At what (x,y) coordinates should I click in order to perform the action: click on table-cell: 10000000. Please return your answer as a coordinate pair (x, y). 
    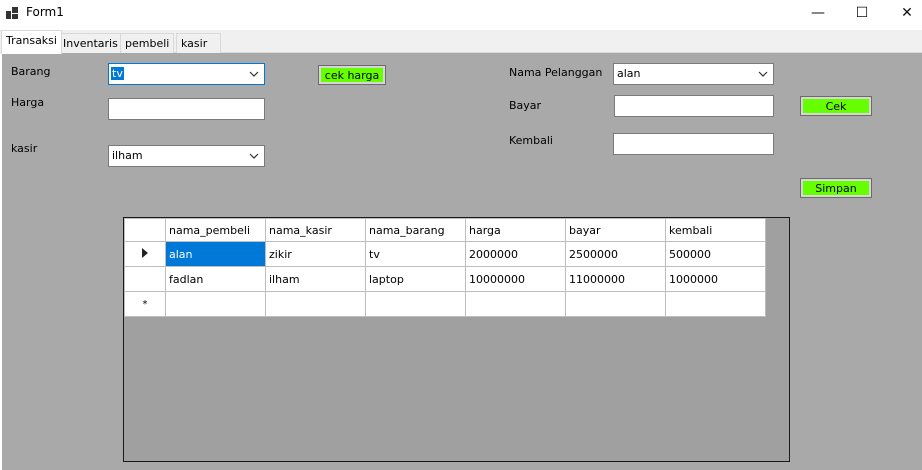
    Looking at the image, I should click on (515, 279).